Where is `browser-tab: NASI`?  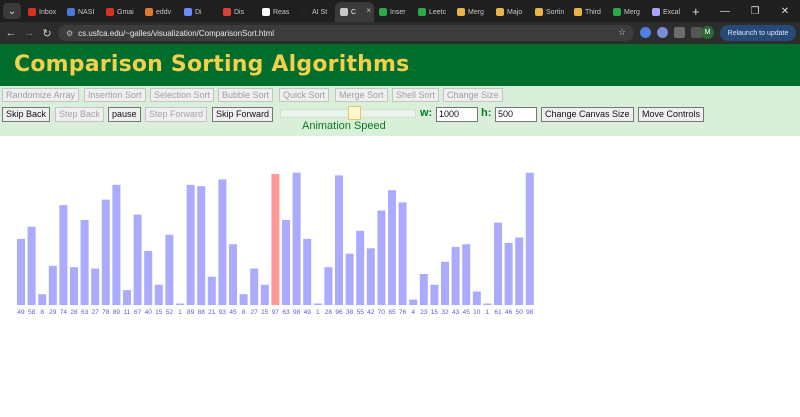
browser-tab: NASI is located at coordinates (81, 12).